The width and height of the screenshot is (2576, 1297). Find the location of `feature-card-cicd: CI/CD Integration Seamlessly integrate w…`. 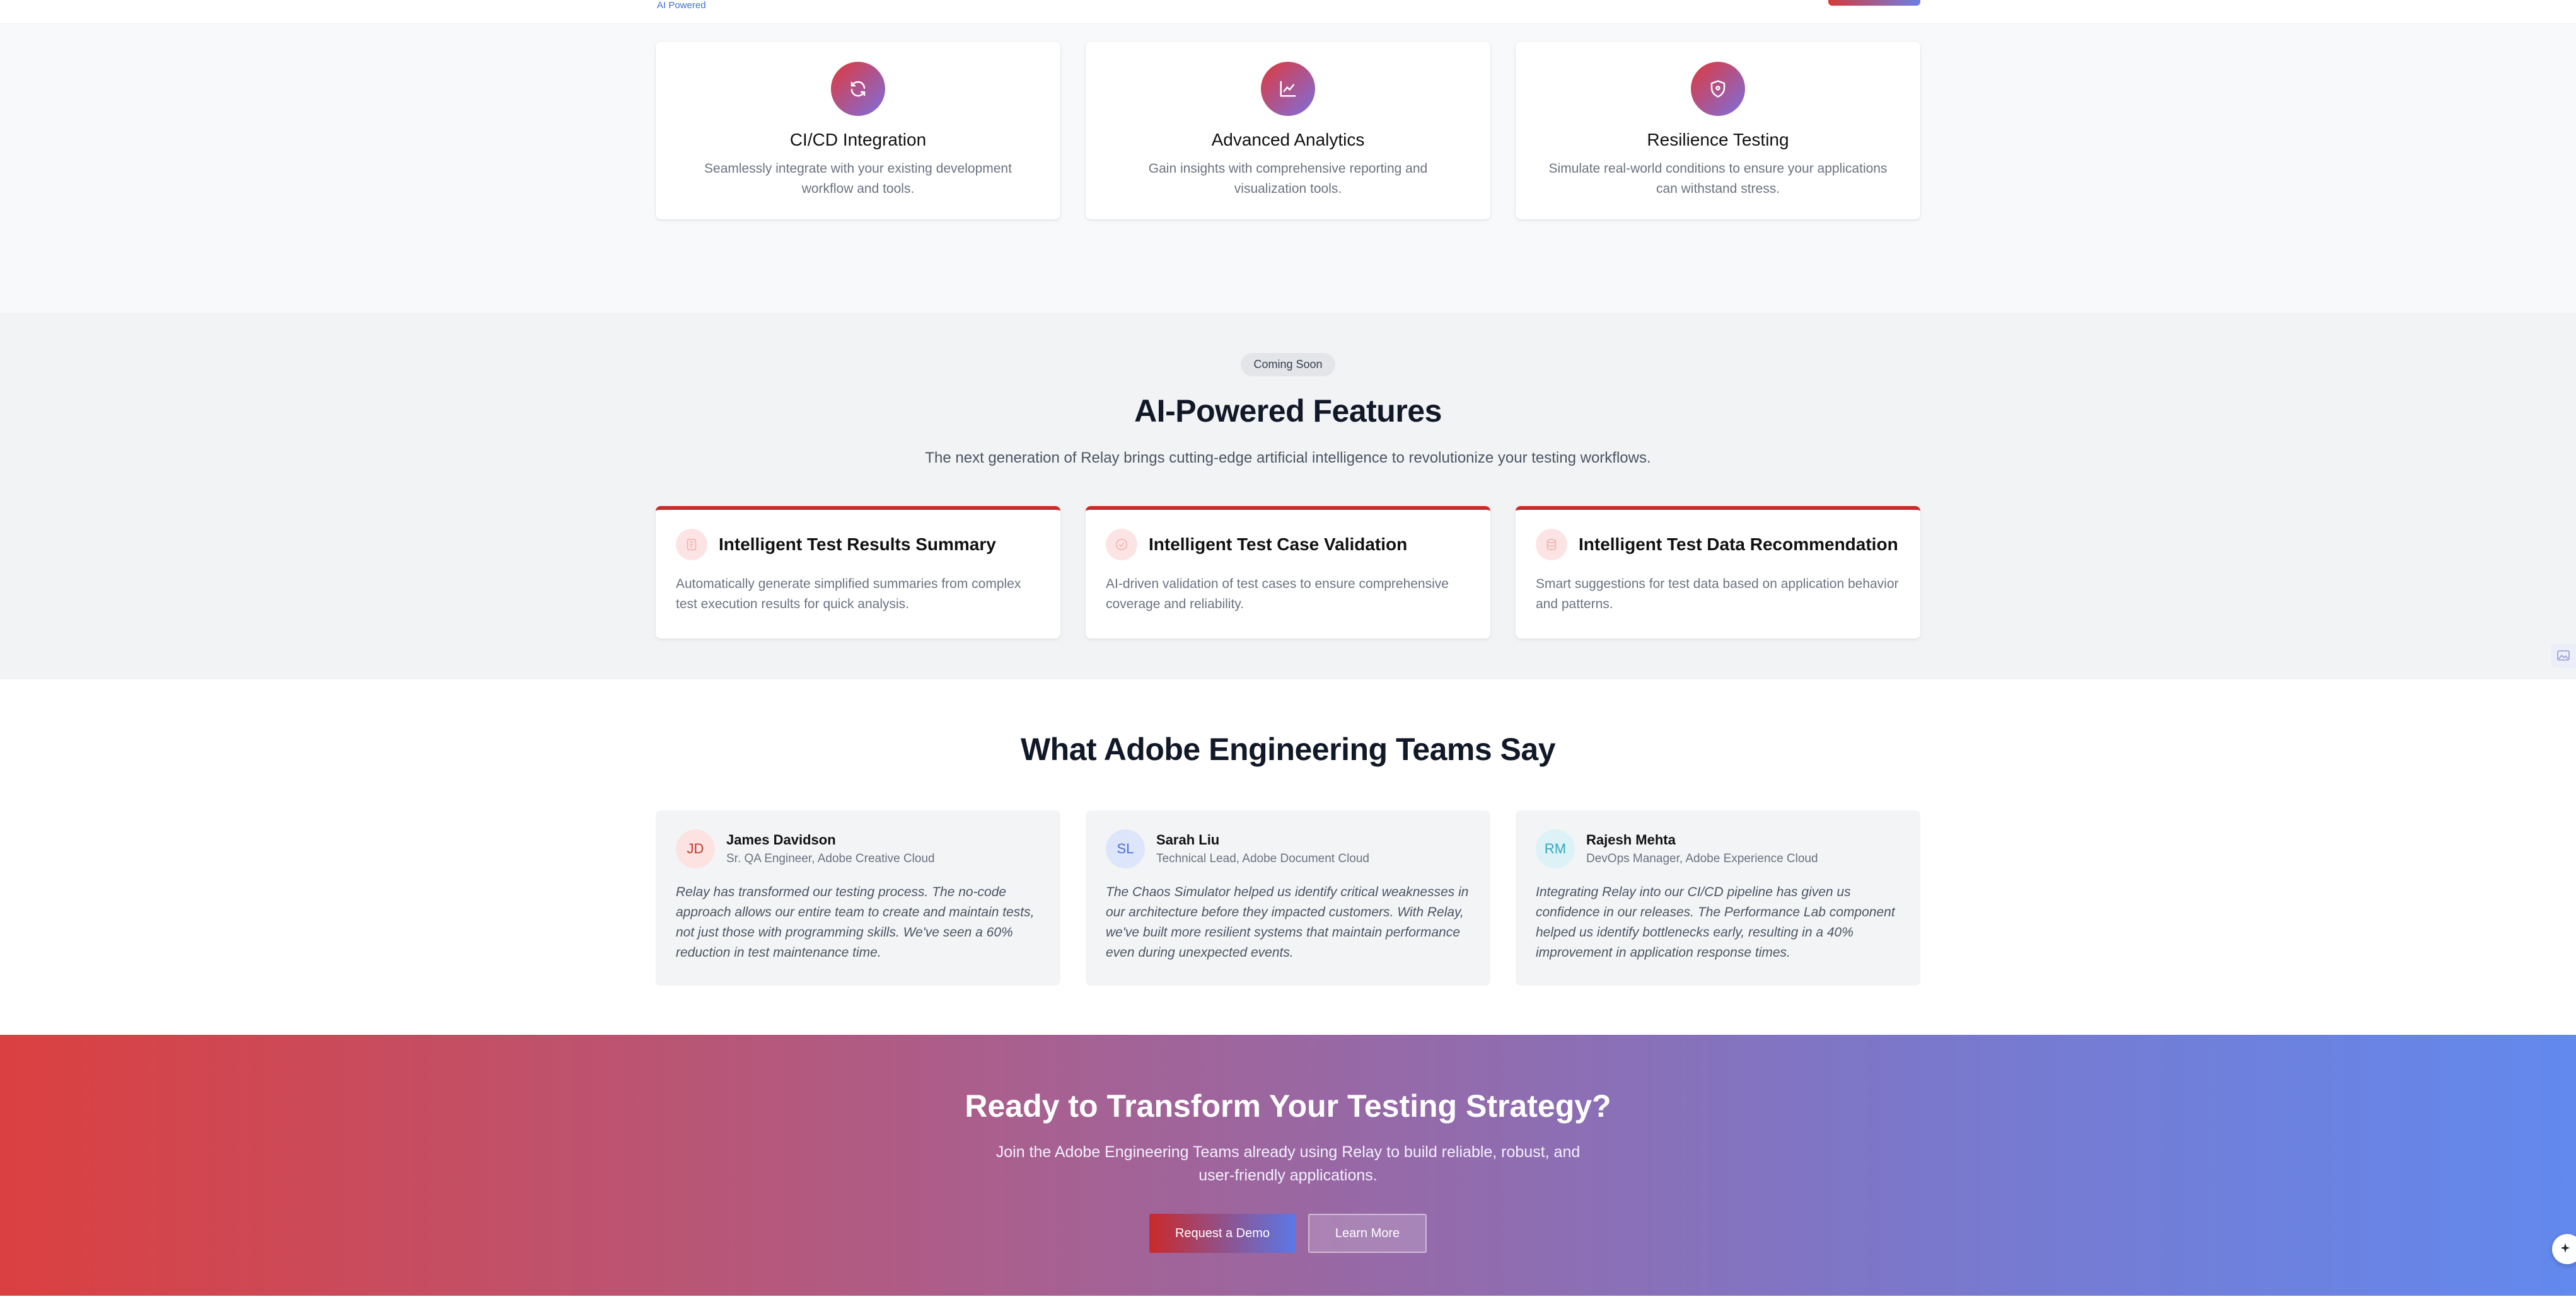

feature-card-cicd: CI/CD Integration Seamlessly integrate w… is located at coordinates (858, 130).